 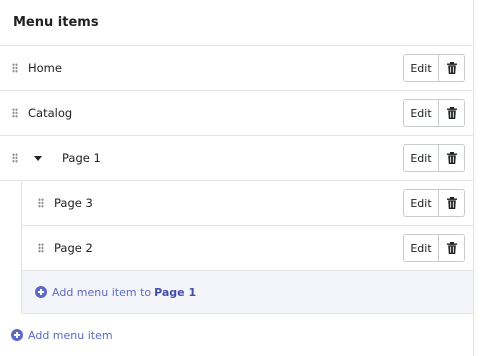 I want to click on add-child-text: Add menu item to, so click(x=102, y=292).